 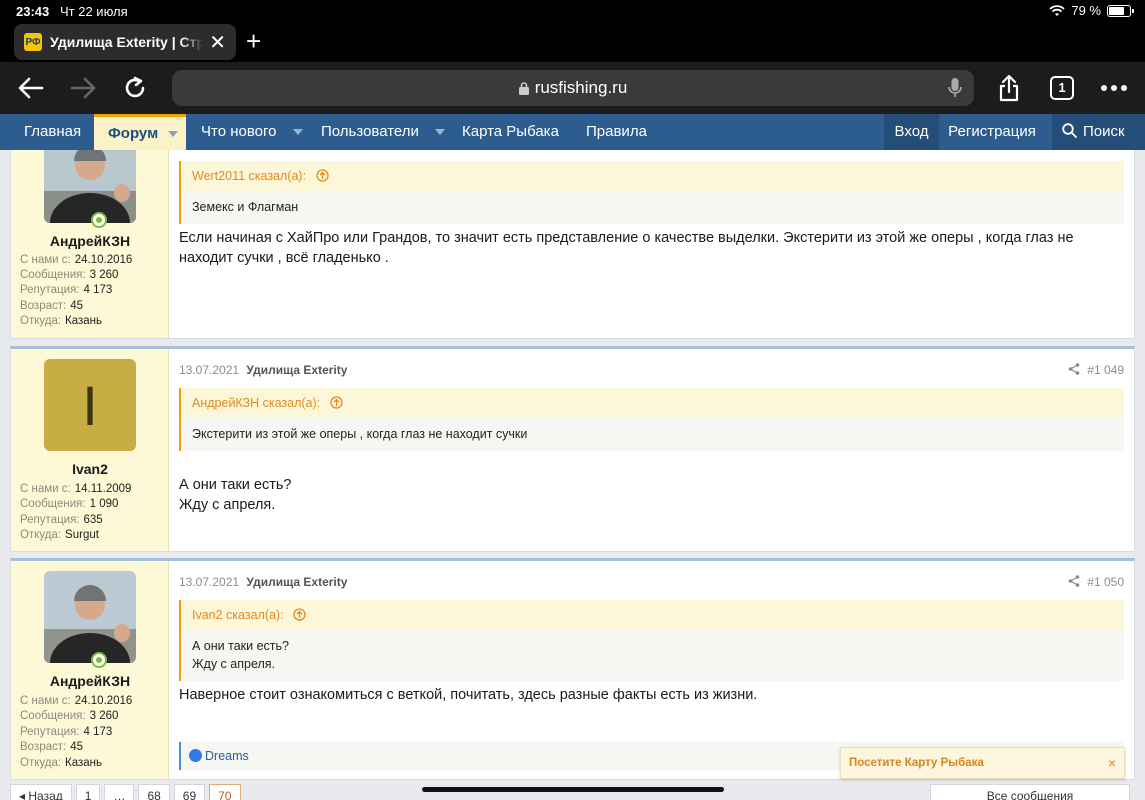 I want to click on search-label: Поиск, so click(x=1104, y=131).